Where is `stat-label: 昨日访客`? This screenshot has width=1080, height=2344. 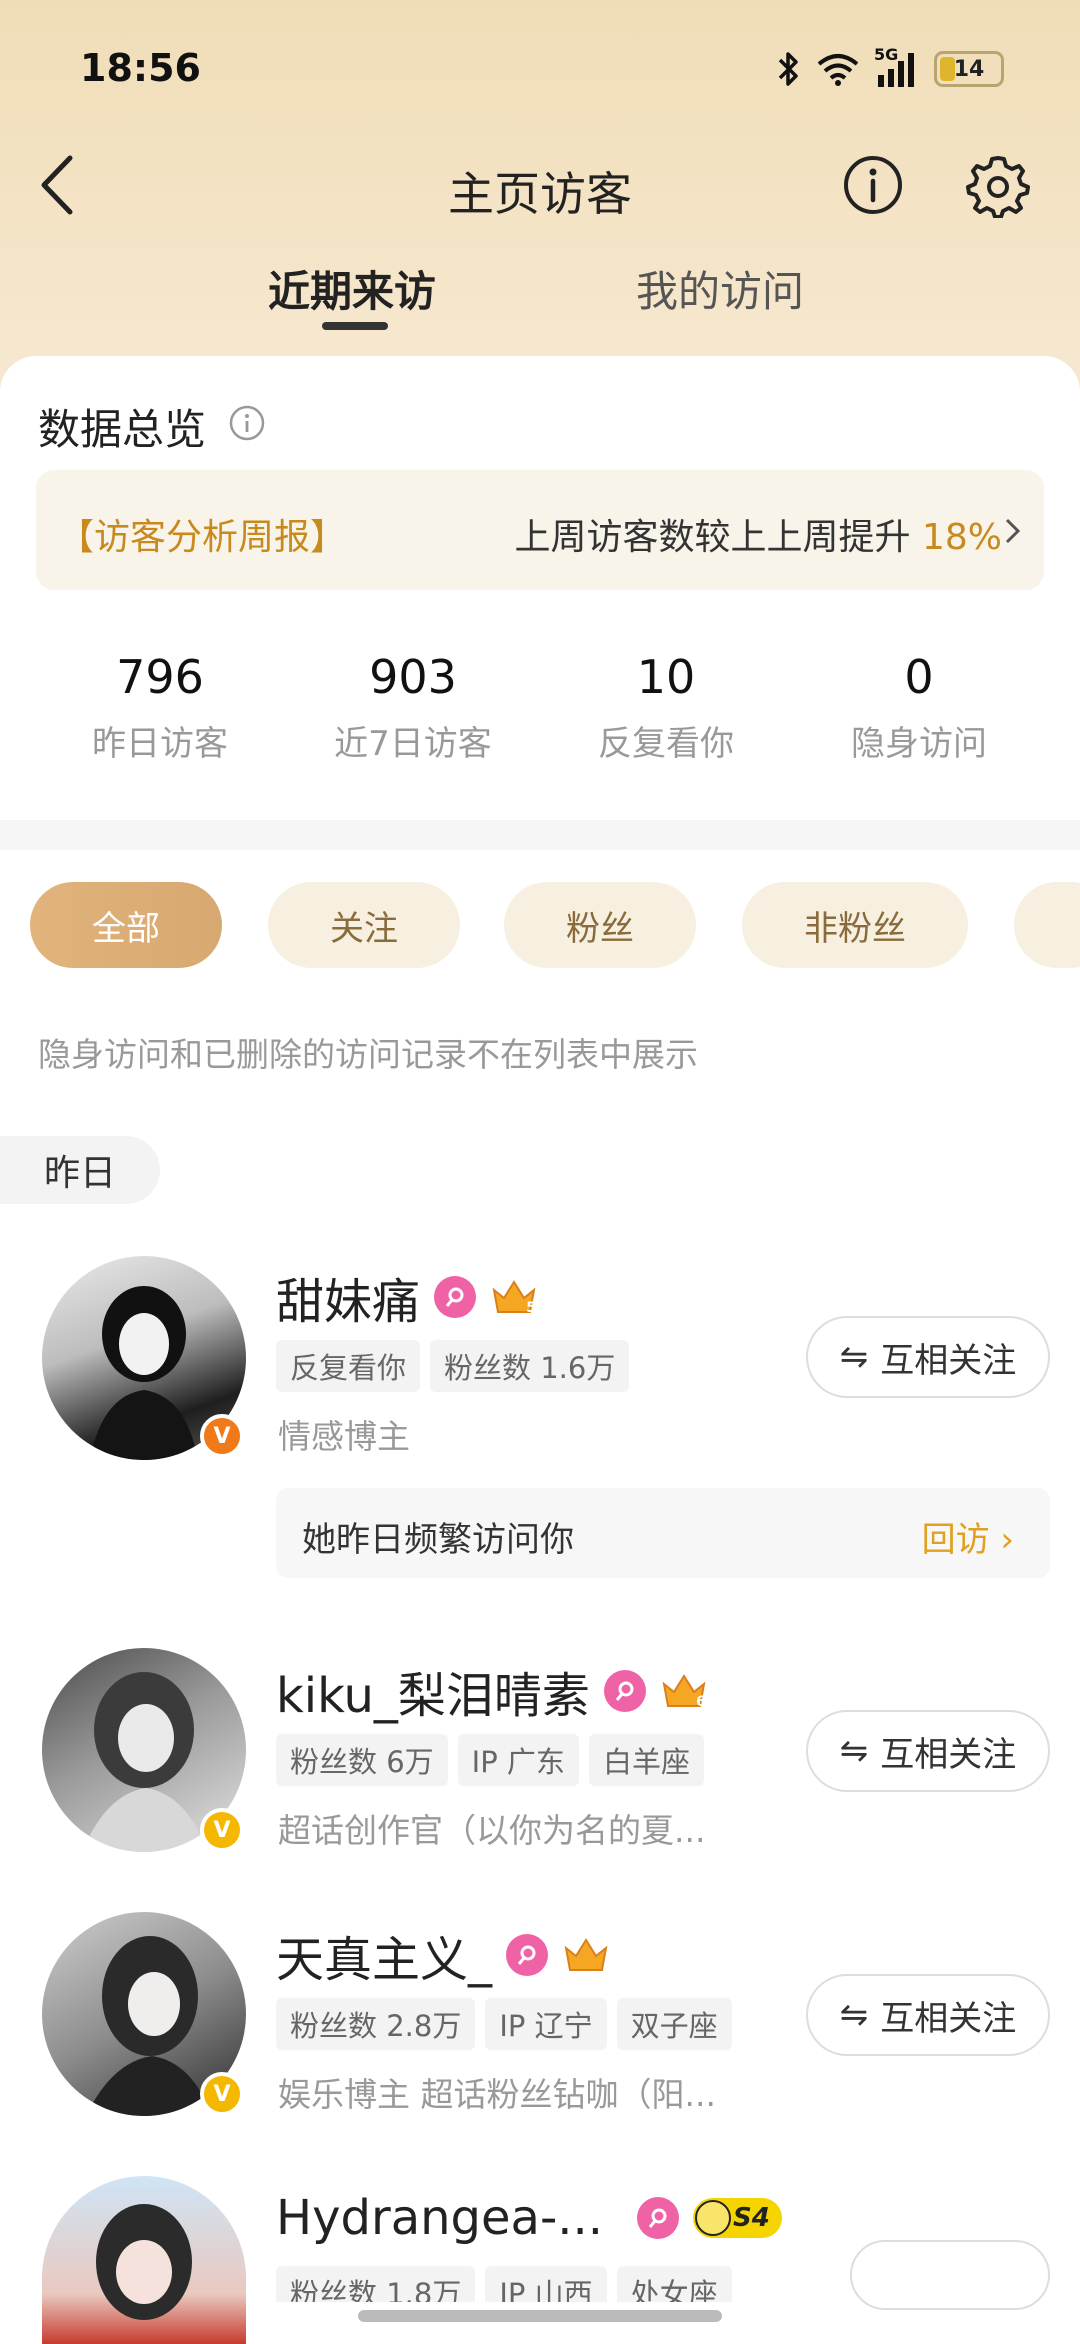 stat-label: 昨日访客 is located at coordinates (160, 744).